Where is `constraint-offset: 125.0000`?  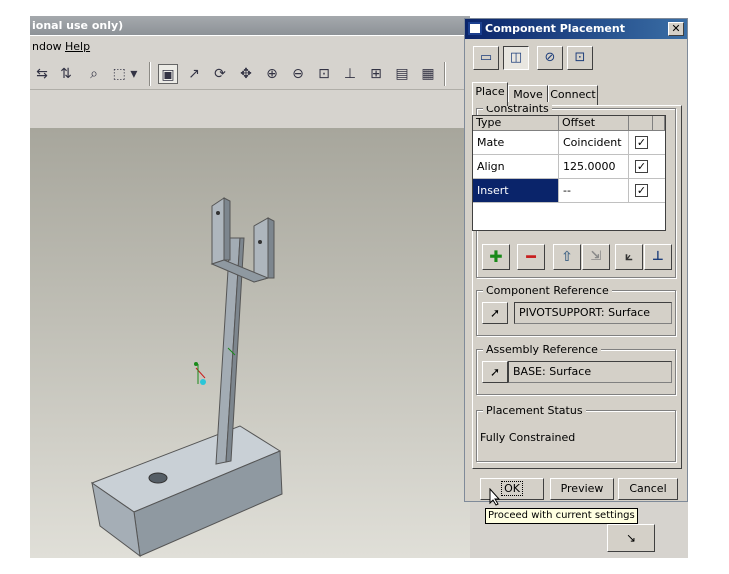
constraint-offset: 125.0000 is located at coordinates (594, 166).